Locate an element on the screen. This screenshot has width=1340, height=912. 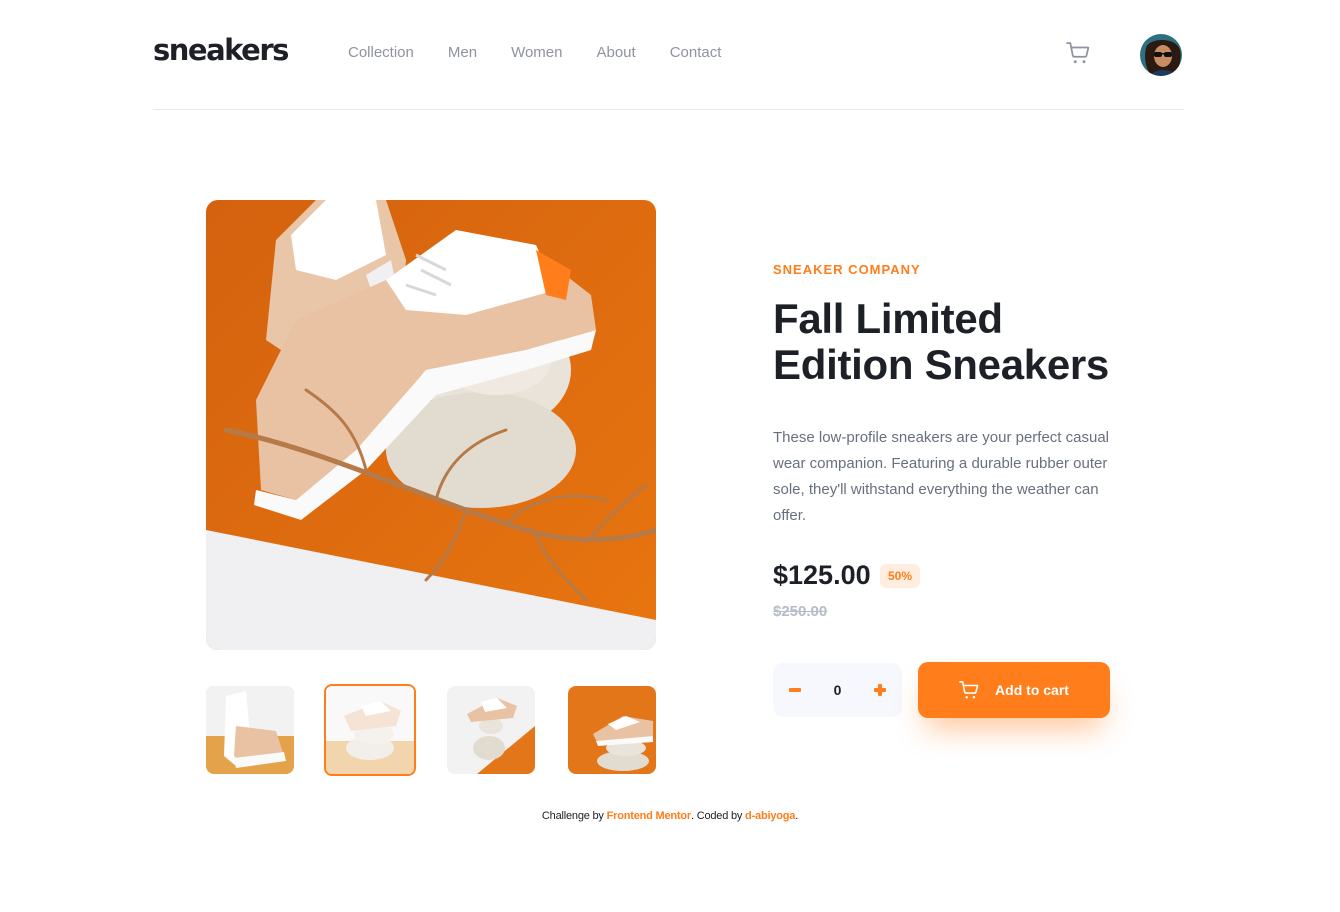
main-nav: Collection Men Women About Contact is located at coordinates (534, 52).